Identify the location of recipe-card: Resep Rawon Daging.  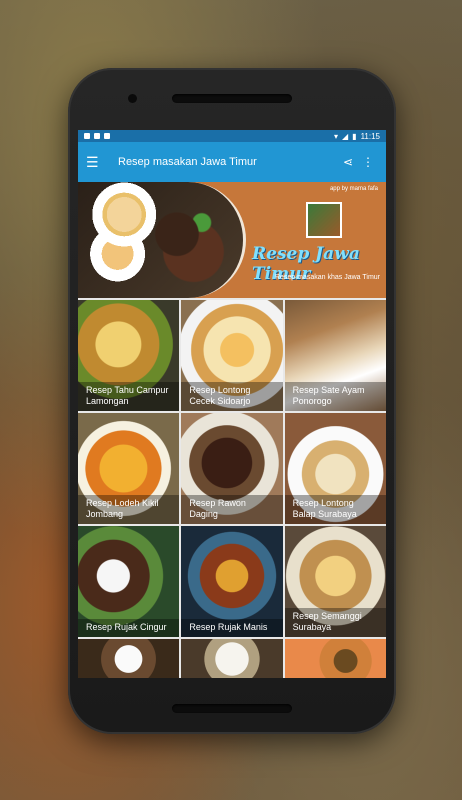
(232, 468).